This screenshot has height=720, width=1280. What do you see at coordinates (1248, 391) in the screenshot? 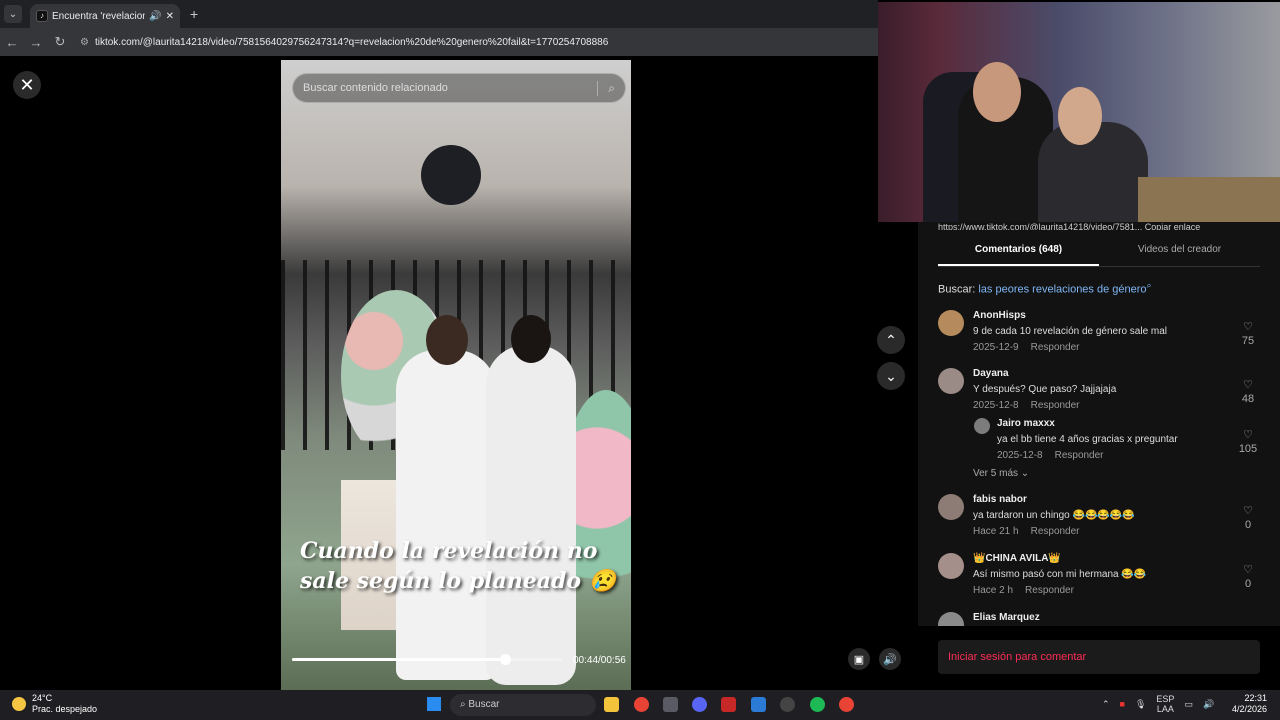
I see `like-button: ♡ 48` at bounding box center [1248, 391].